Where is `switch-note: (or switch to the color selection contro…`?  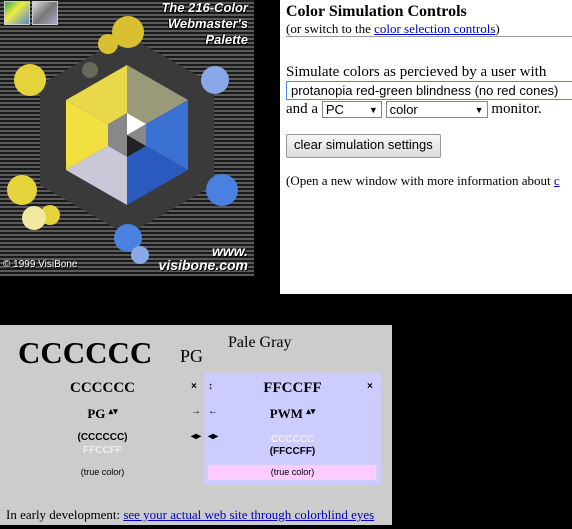 switch-note: (or switch to the color selection contro… is located at coordinates (393, 29).